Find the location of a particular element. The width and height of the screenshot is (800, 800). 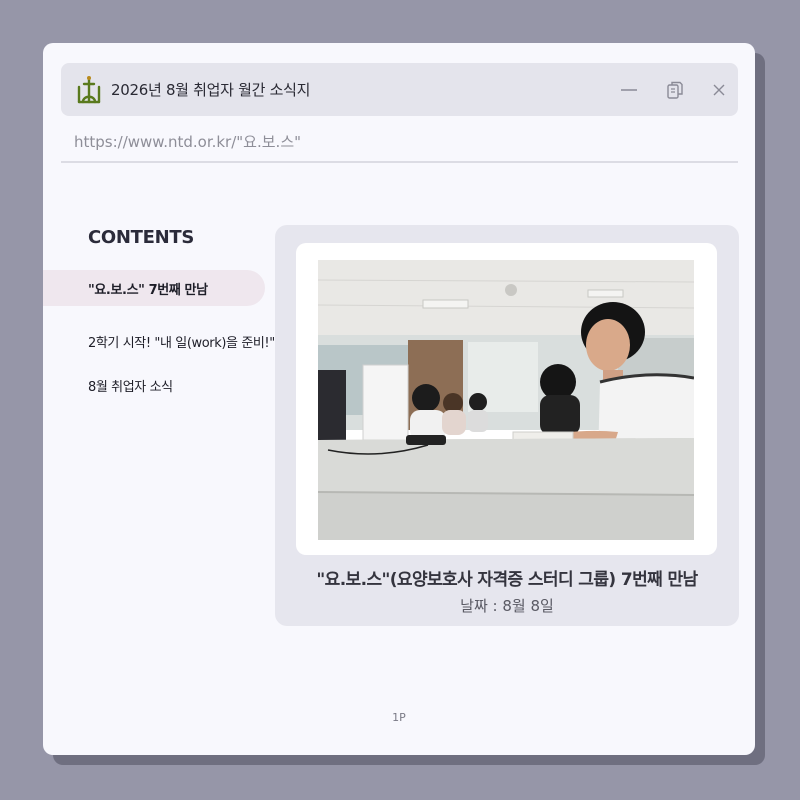

article-caption: "요.보.스"(요양보호사 자격증 스터디 그룹) 7번째 만남 is located at coordinates (507, 580).